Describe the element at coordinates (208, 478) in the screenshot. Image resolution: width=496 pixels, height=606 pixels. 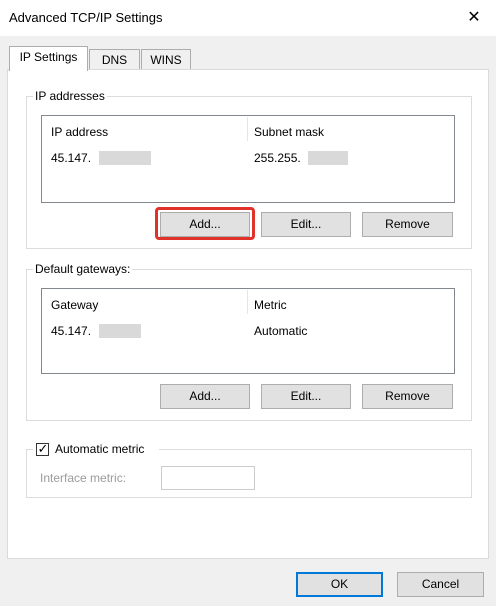
I see `interface-metric-input` at that location.